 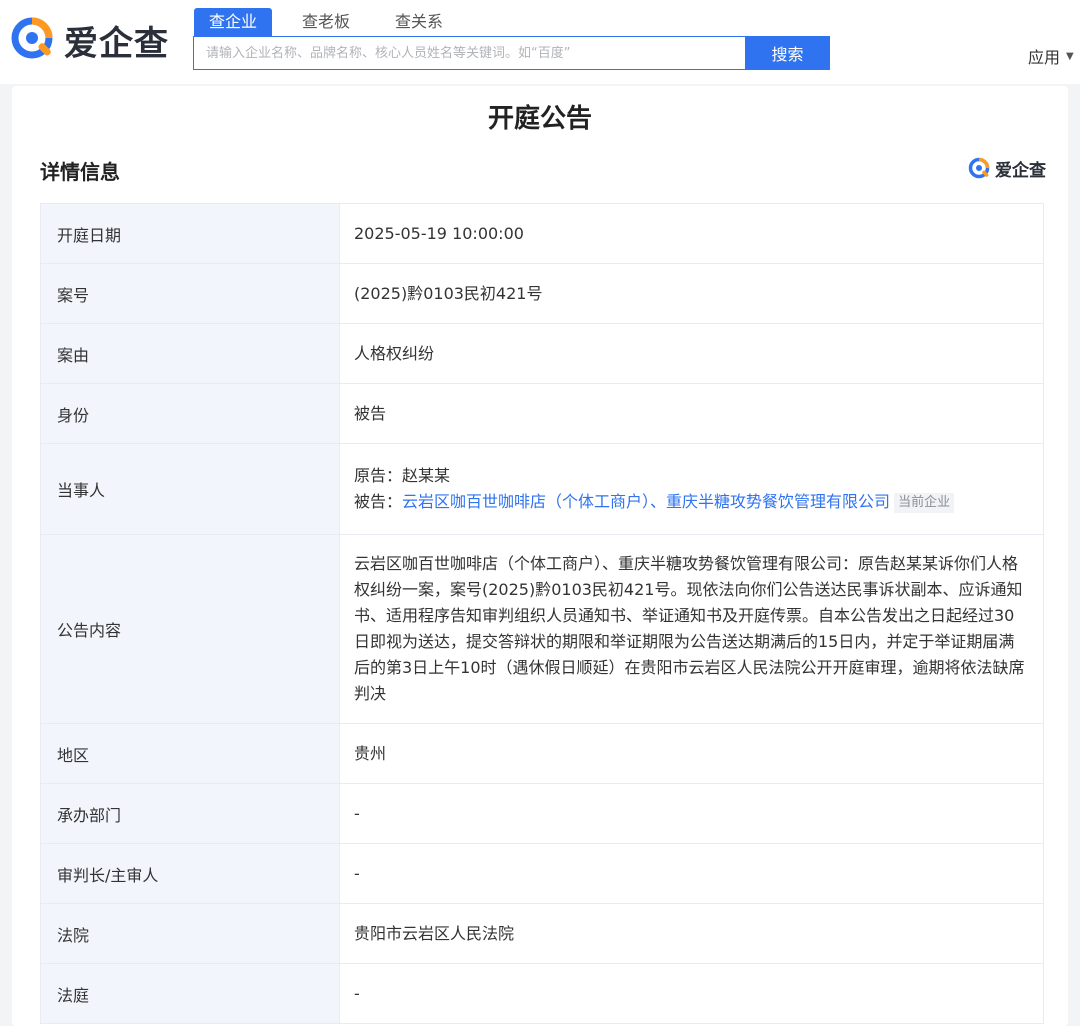 I want to click on court-value: 贵阳市云岩区人民法院, so click(x=691, y=933).